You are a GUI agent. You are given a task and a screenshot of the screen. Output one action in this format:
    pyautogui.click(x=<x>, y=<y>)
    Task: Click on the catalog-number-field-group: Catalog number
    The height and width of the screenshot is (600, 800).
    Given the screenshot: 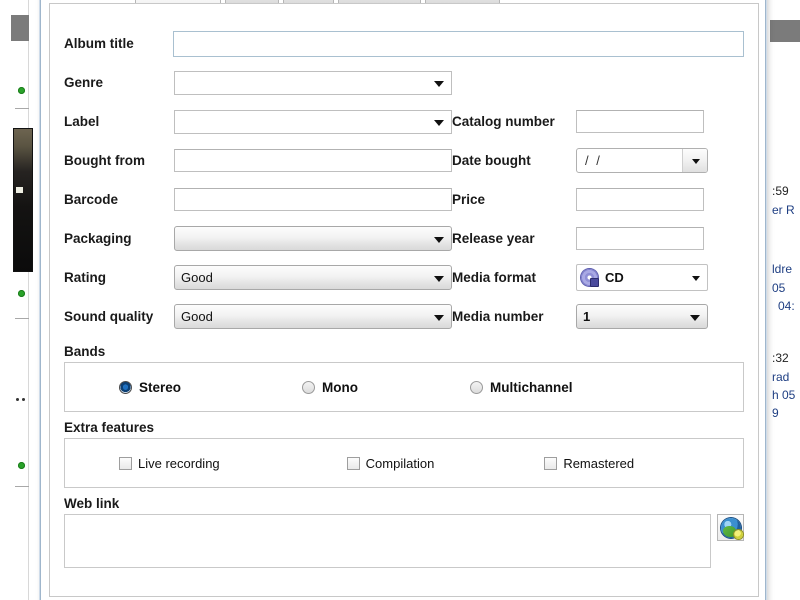 What is the action you would take?
    pyautogui.click(x=598, y=121)
    